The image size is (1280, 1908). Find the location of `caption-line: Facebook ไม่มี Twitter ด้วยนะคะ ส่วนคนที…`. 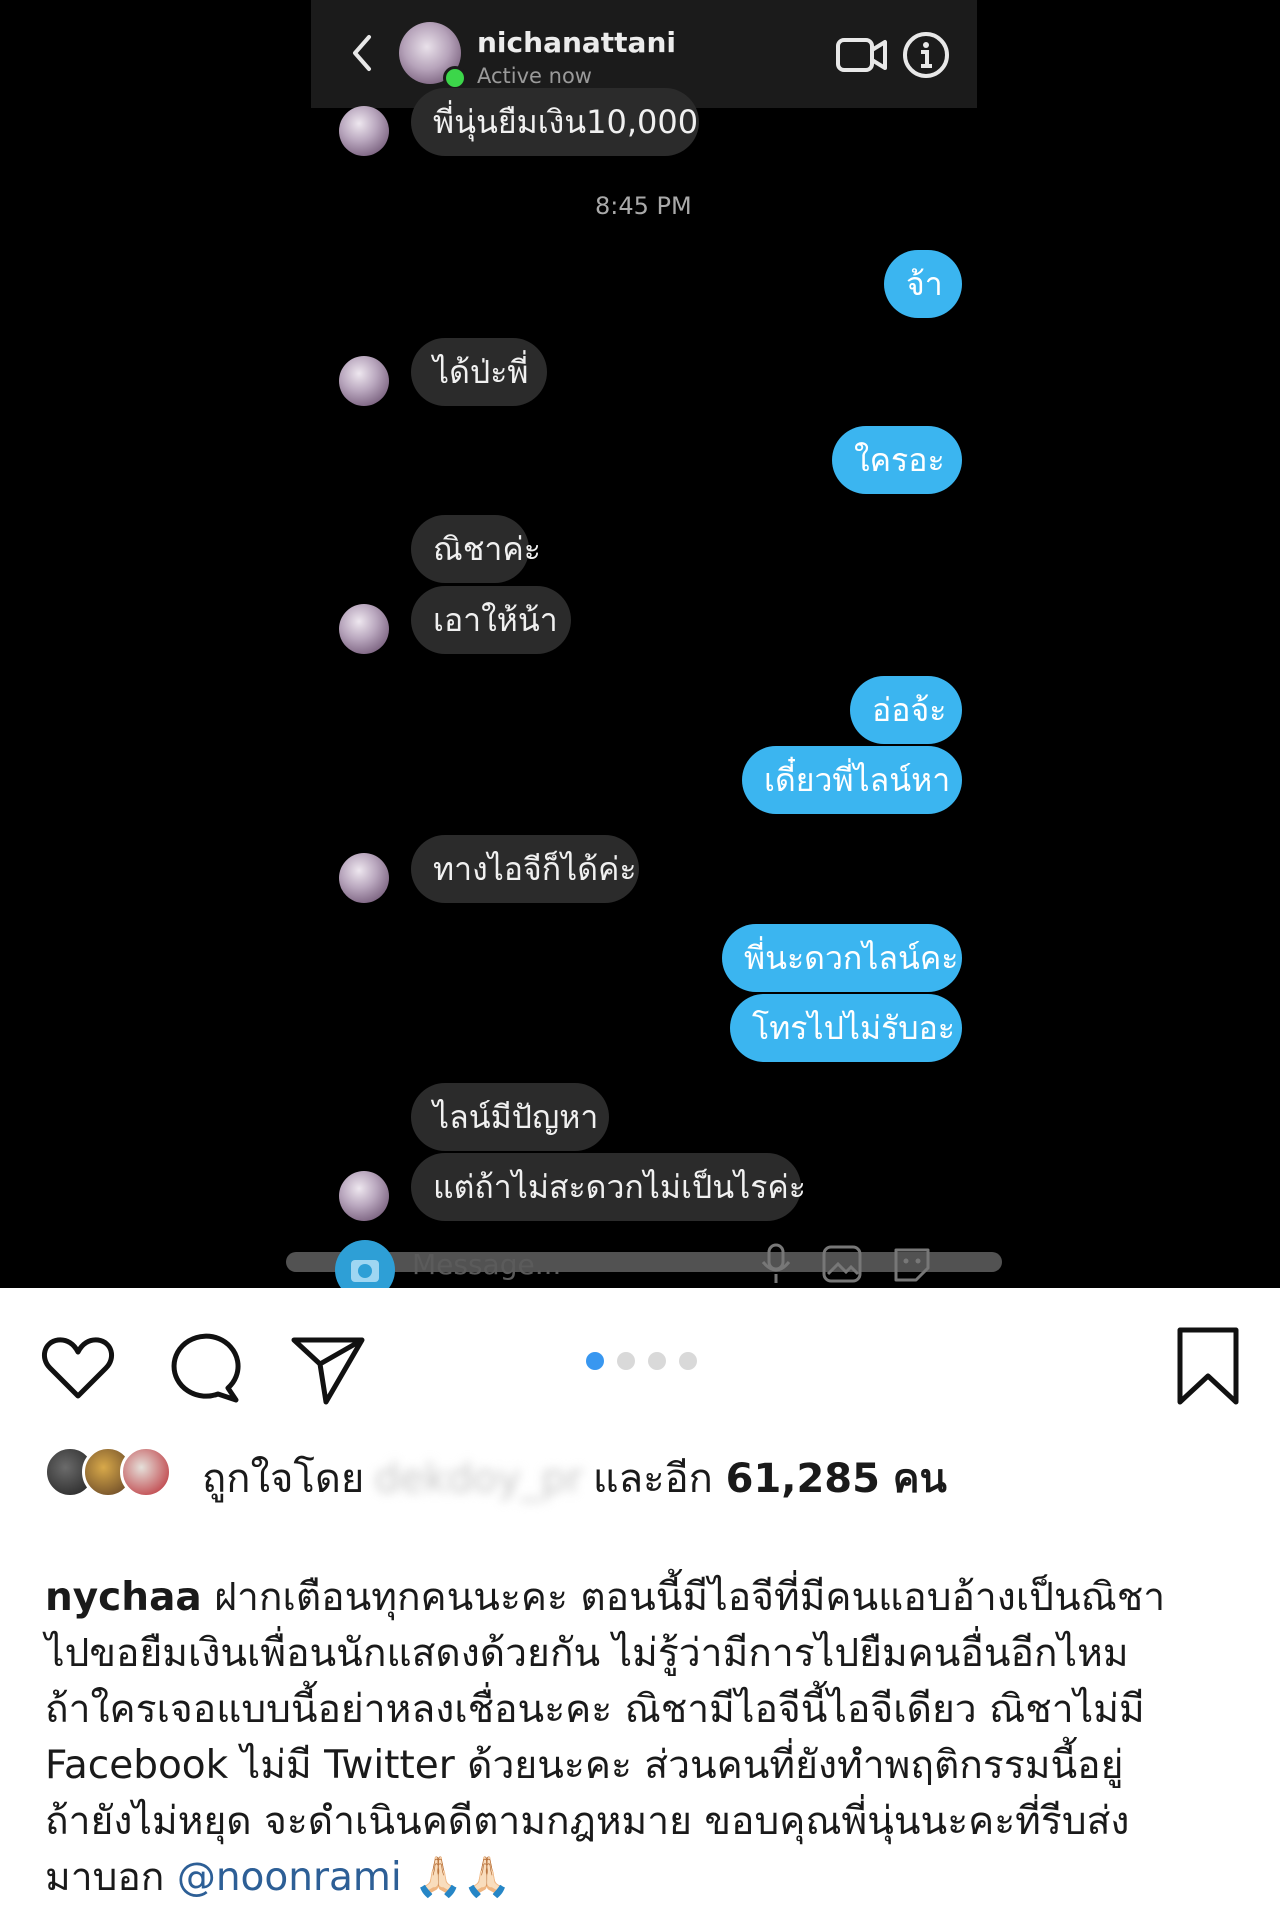

caption-line: Facebook ไม่มี Twitter ด้วยนะคะ ส่วนคนที… is located at coordinates (584, 1765).